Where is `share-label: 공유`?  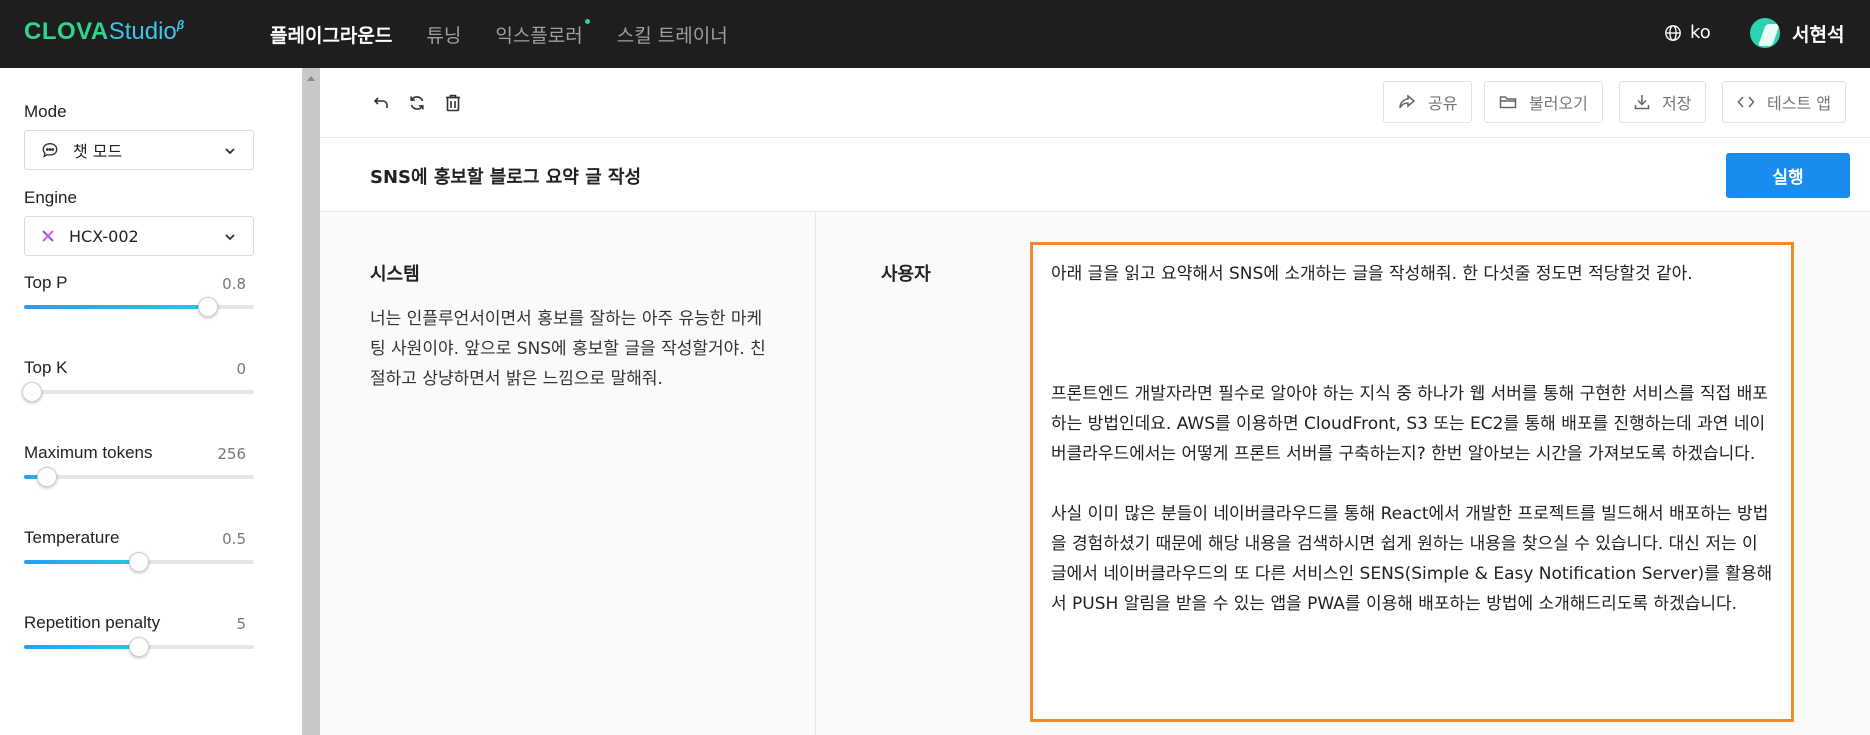
share-label: 공유 is located at coordinates (1443, 103).